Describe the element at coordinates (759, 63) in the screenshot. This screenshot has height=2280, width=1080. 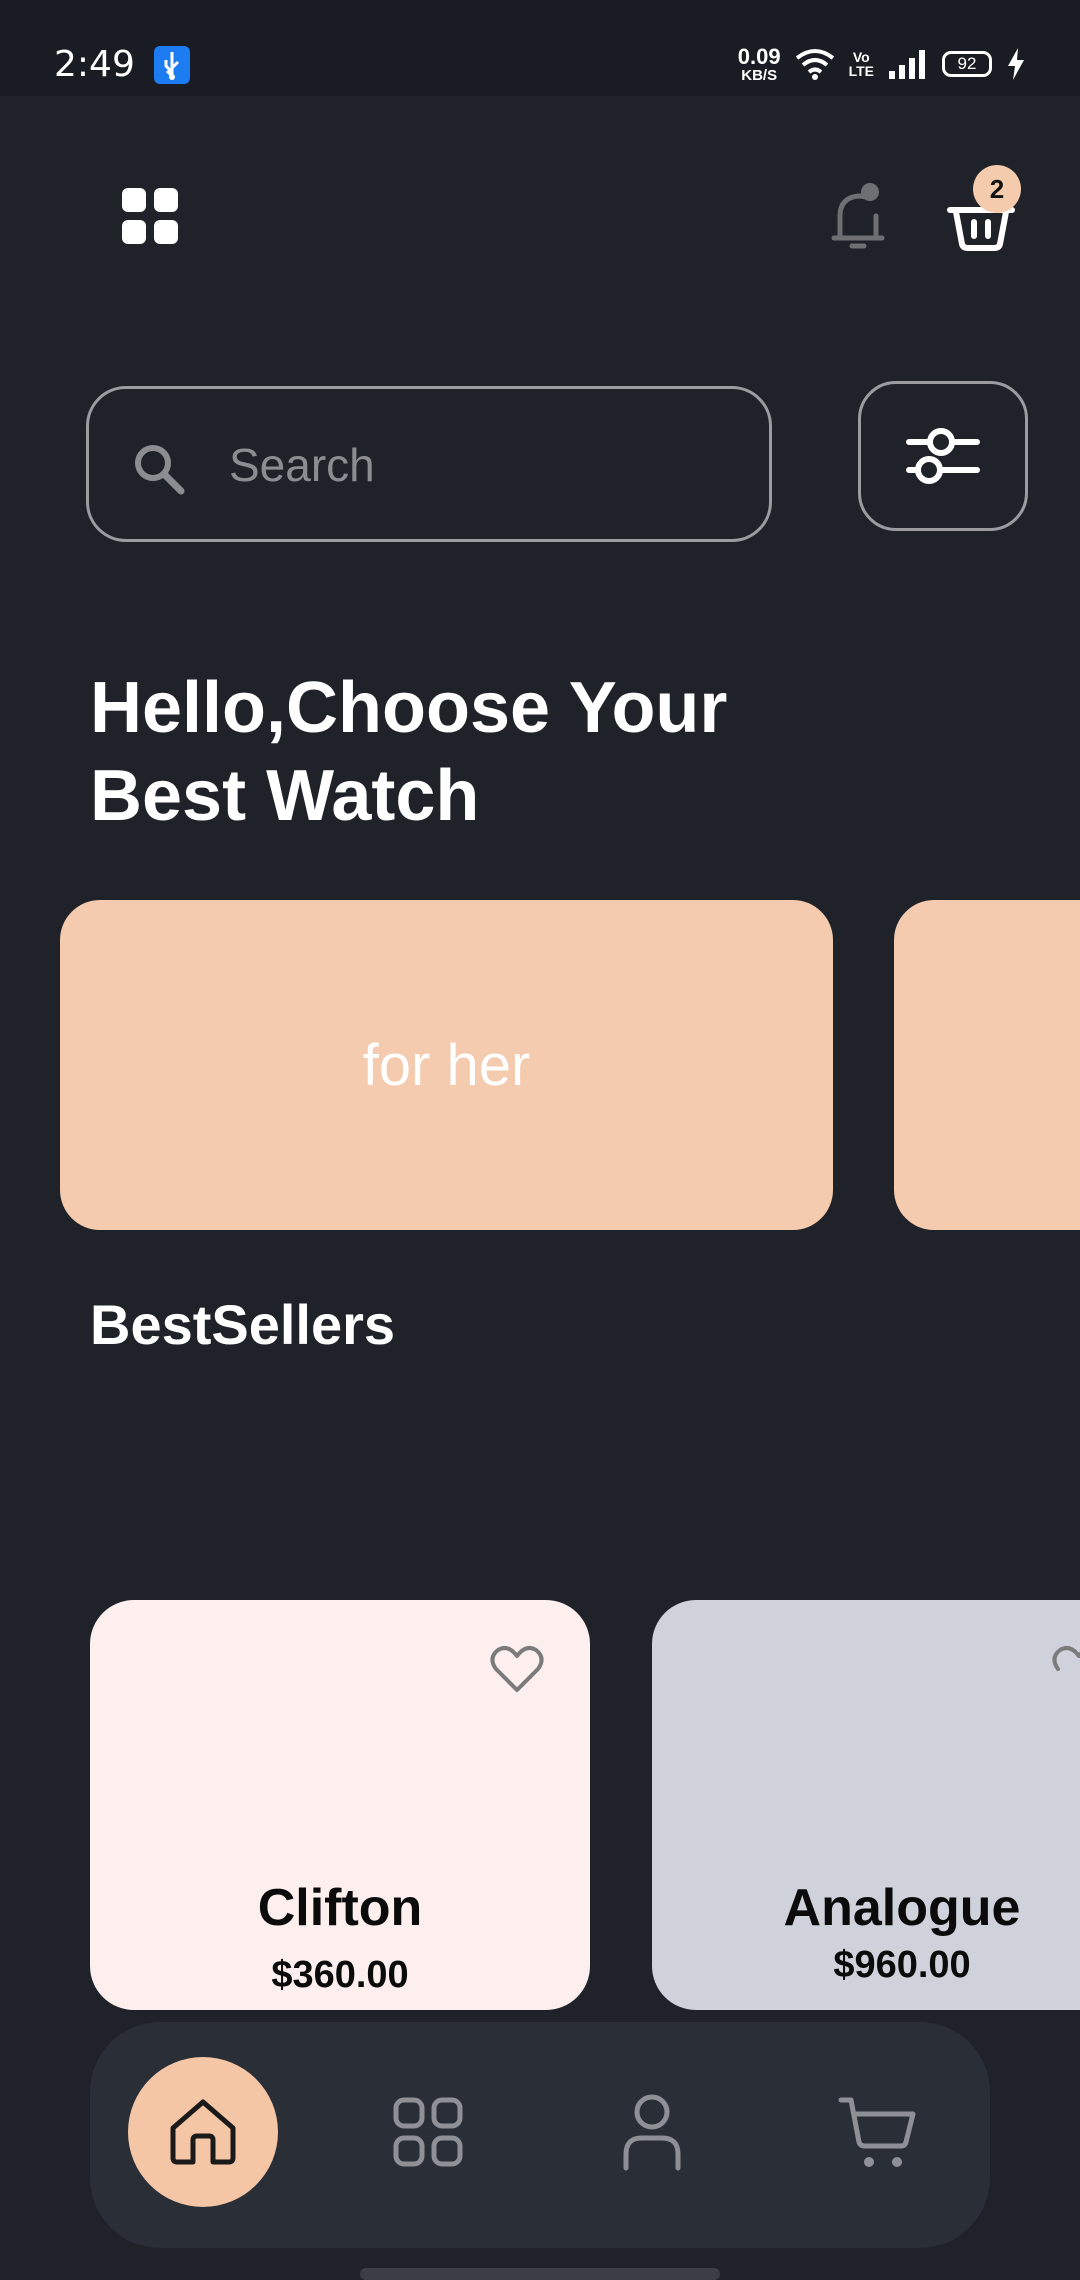
I see `network-speed: 0.09 KB/S` at that location.